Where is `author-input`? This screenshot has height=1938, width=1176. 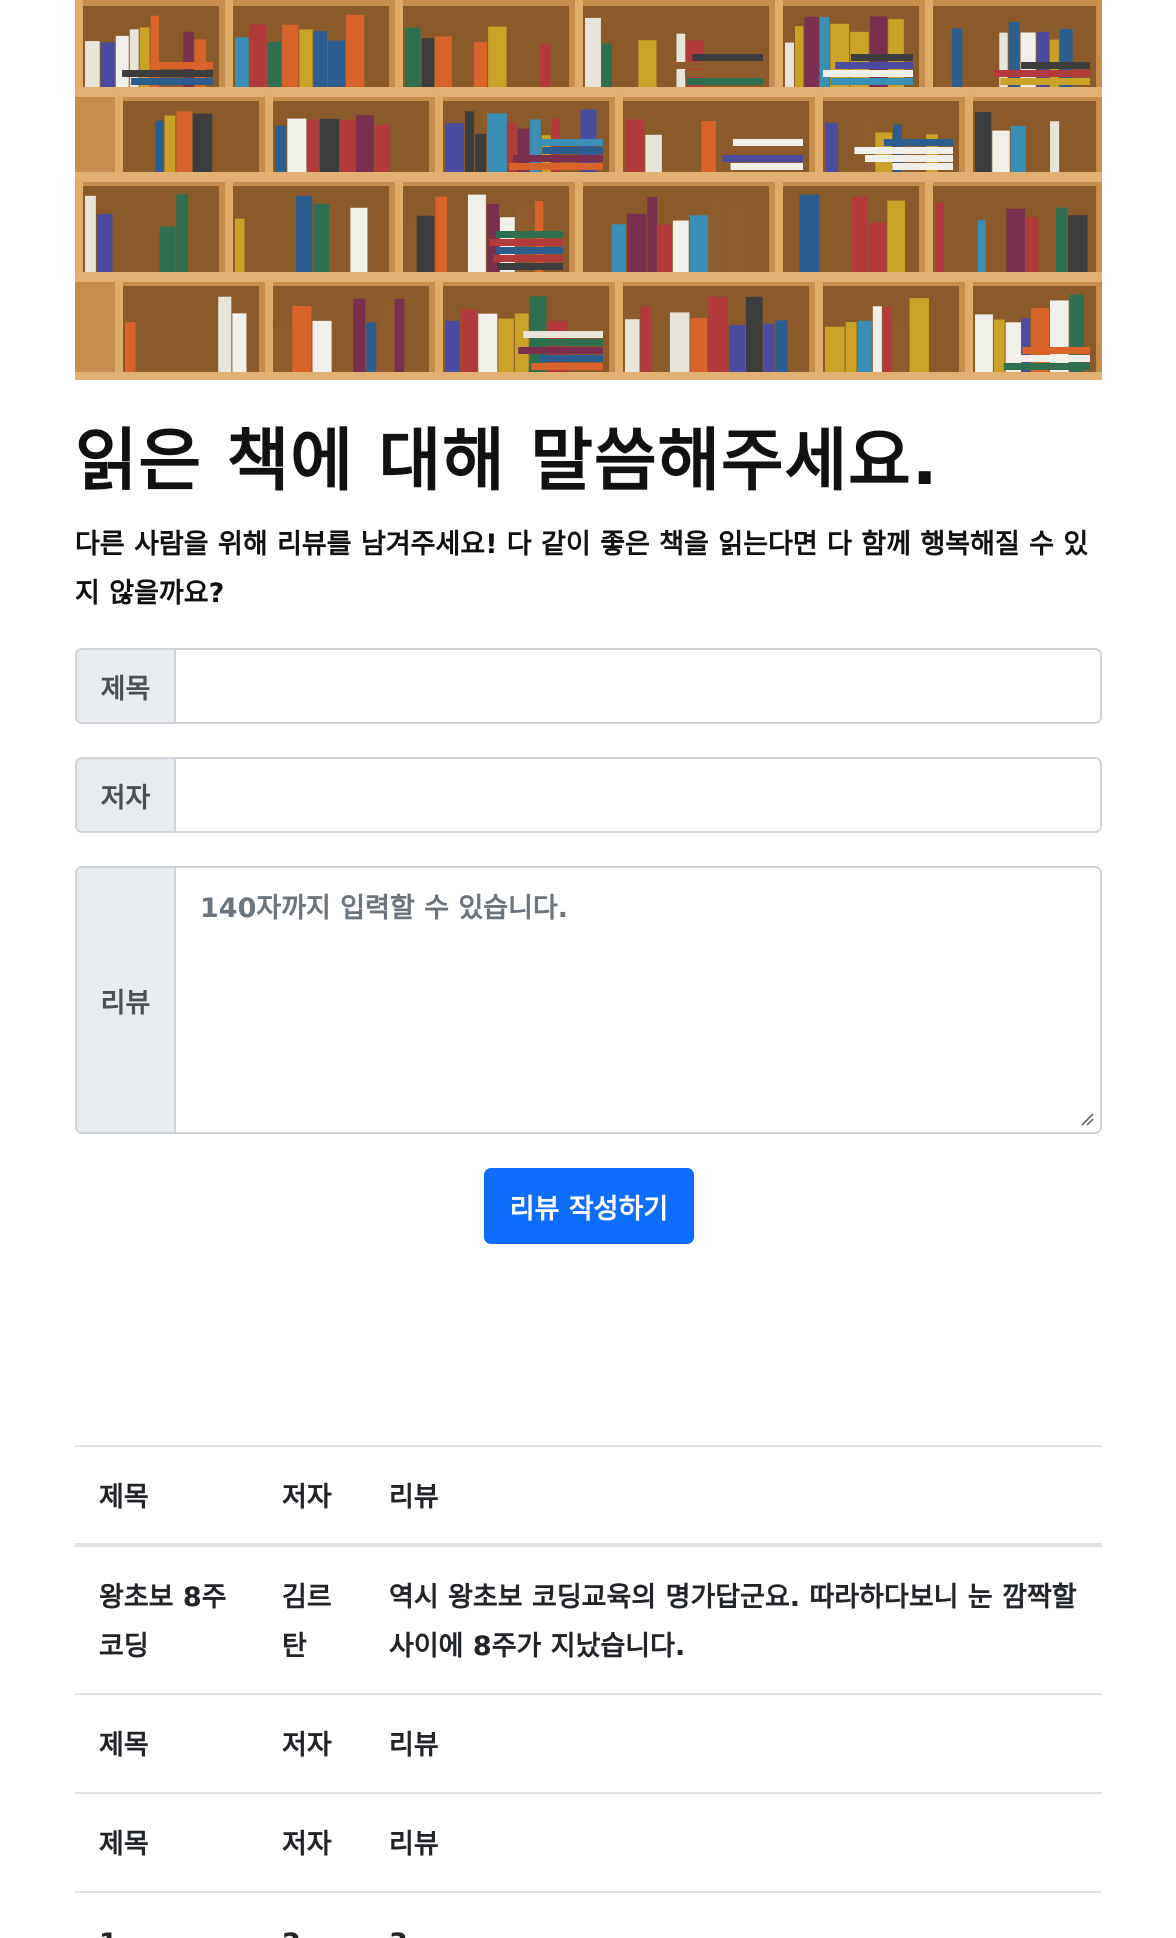 author-input is located at coordinates (638, 795).